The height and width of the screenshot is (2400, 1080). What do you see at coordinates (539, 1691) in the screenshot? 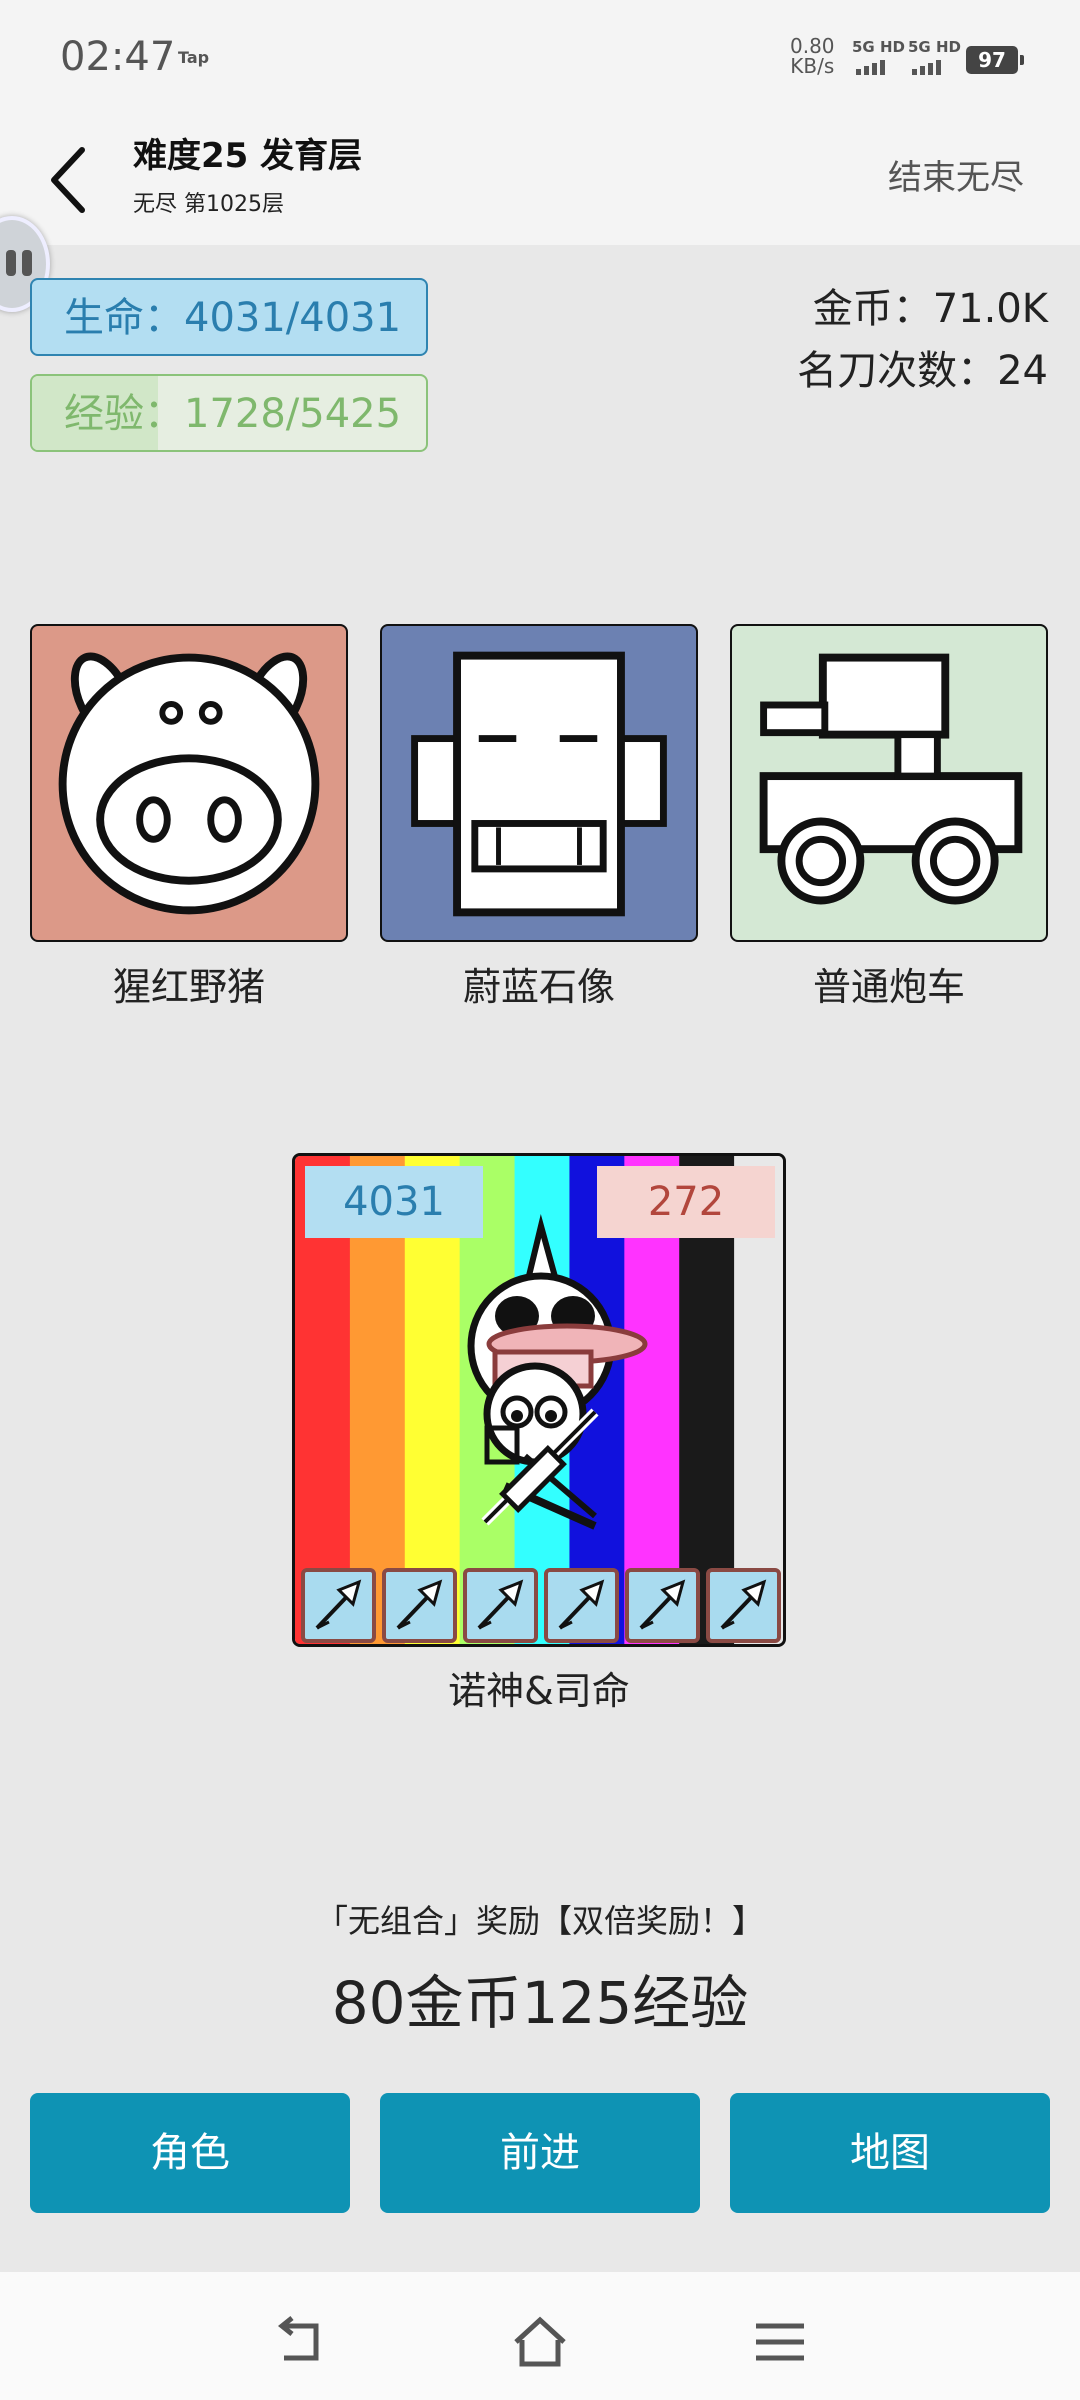
I see `hero-name: 诺神&司命` at bounding box center [539, 1691].